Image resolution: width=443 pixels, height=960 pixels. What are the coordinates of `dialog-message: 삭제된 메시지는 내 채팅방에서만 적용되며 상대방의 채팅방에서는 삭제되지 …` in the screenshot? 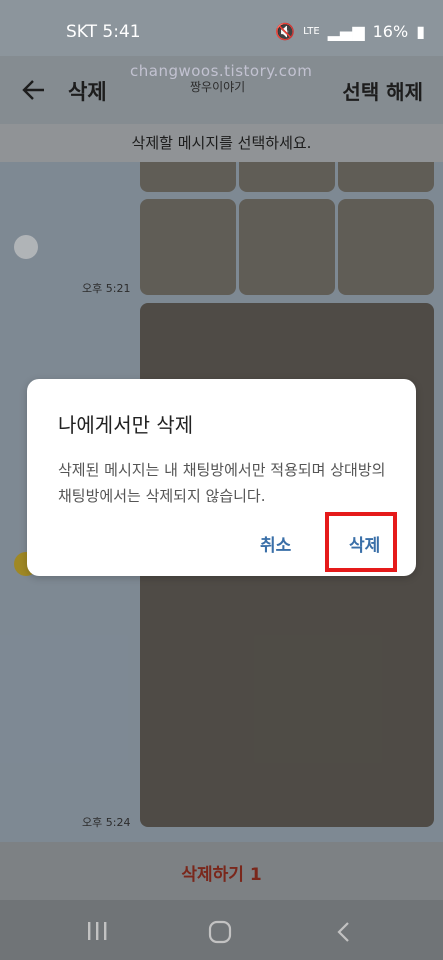 It's located at (222, 483).